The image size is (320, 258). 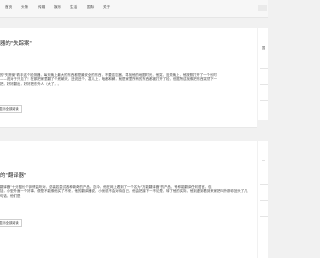 What do you see at coordinates (73, 7) in the screenshot?
I see `nav-item-life: 生活` at bounding box center [73, 7].